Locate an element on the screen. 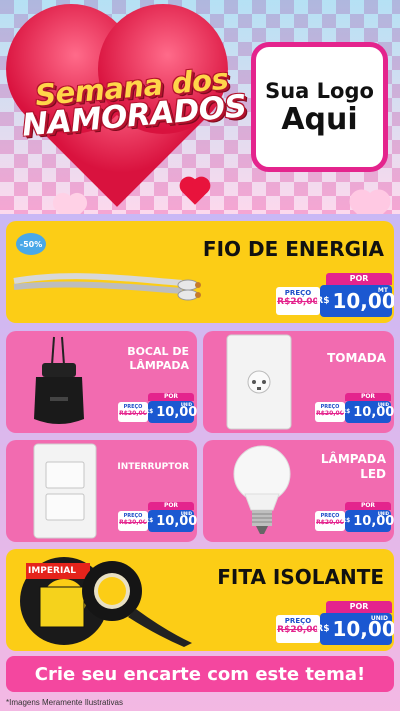 This screenshot has height=711, width=400. product-name: FITA ISOLANTE is located at coordinates (300, 577).